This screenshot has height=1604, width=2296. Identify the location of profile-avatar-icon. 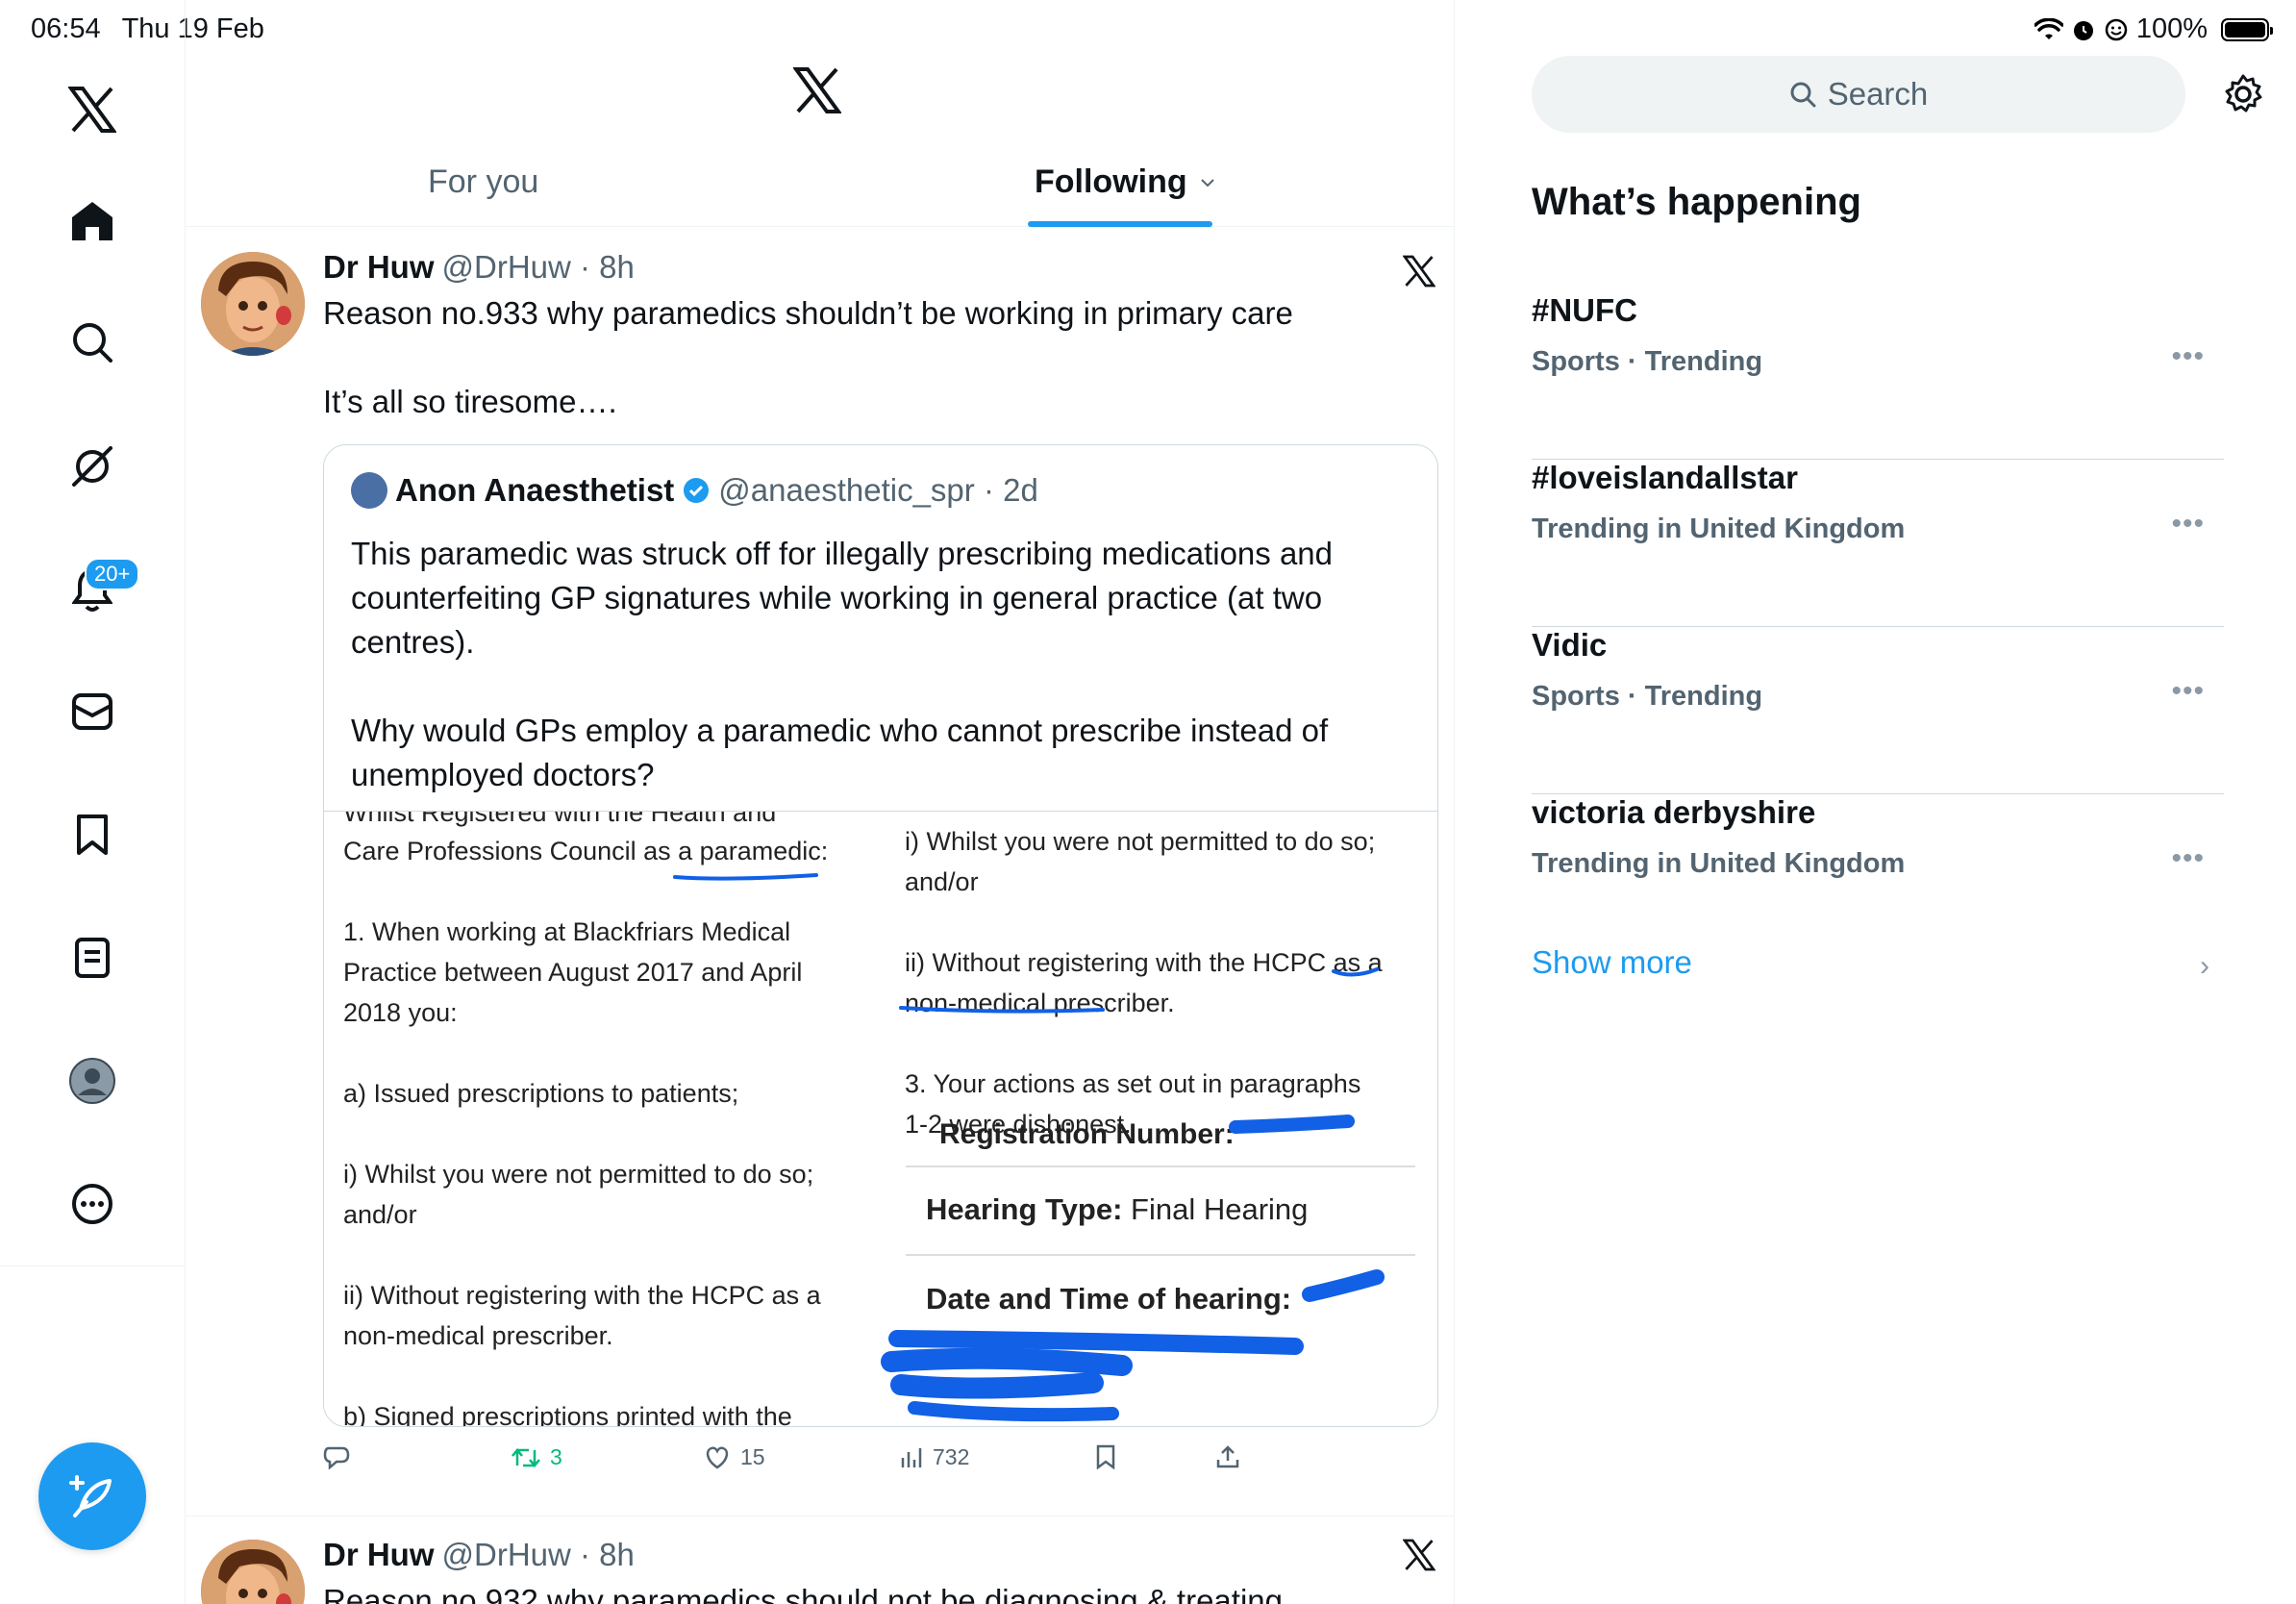
(92, 1080).